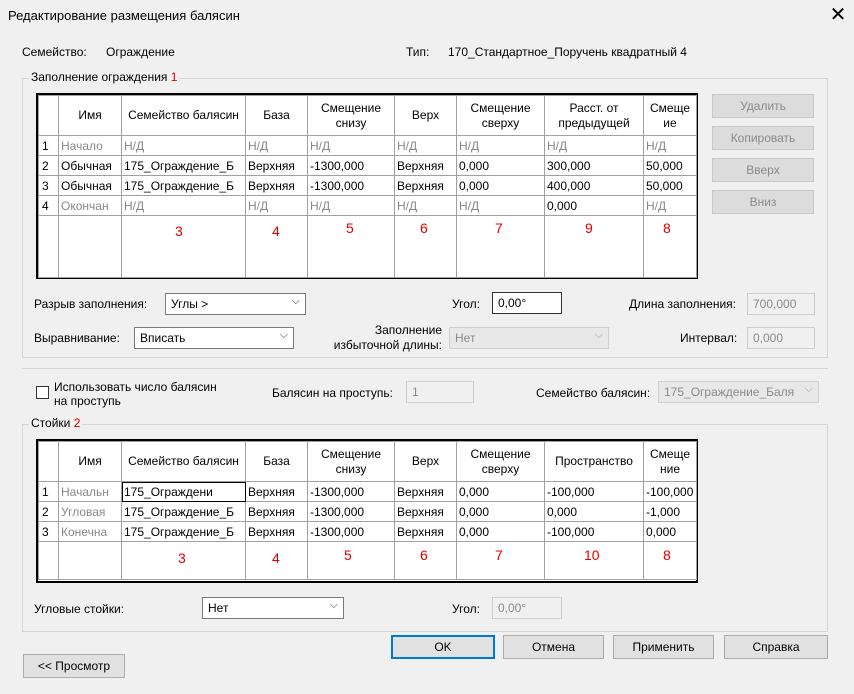 This screenshot has width=854, height=694. What do you see at coordinates (90, 205) in the screenshot?
I see `table-cell: Окончан` at bounding box center [90, 205].